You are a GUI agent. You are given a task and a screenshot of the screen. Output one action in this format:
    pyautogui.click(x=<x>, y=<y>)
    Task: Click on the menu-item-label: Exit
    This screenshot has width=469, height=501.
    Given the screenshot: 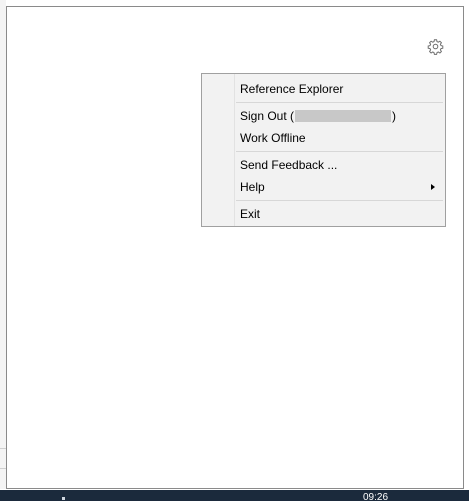 What is the action you would take?
    pyautogui.click(x=250, y=214)
    